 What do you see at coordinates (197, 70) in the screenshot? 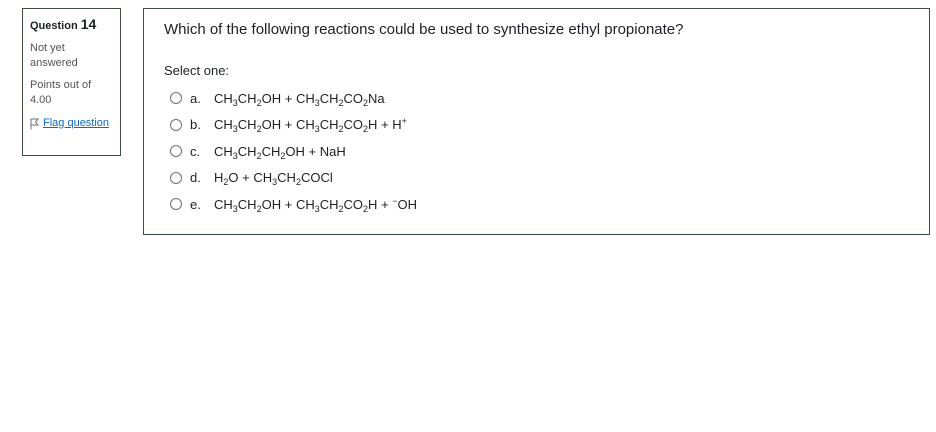
I see `select-one-prompt: Select one:` at bounding box center [197, 70].